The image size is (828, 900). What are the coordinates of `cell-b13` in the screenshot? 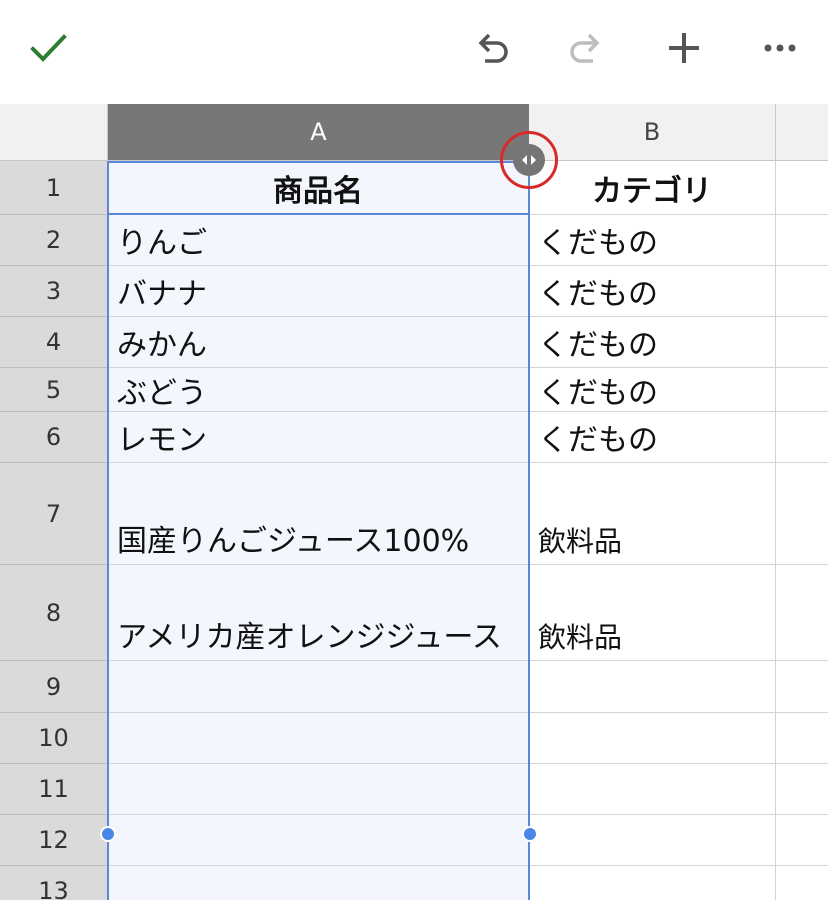 It's located at (652, 883).